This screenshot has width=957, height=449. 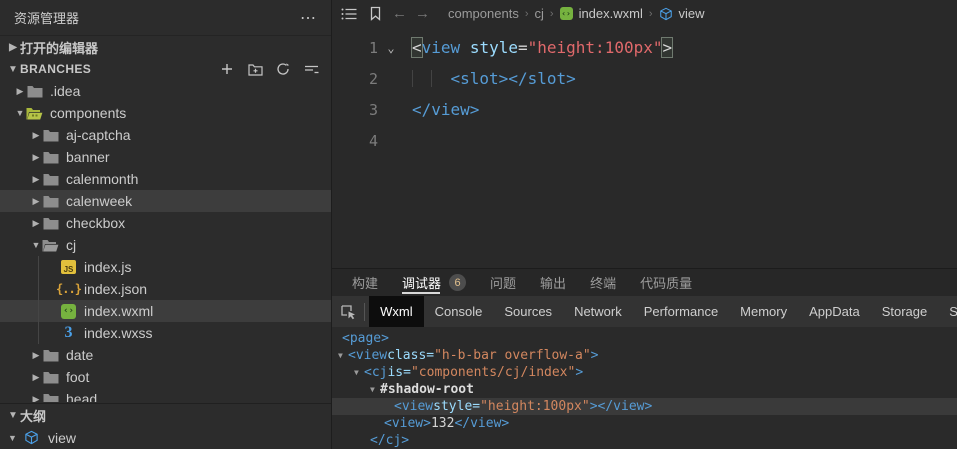 What do you see at coordinates (644, 109) in the screenshot?
I see `code-line-3: 3 </view>` at bounding box center [644, 109].